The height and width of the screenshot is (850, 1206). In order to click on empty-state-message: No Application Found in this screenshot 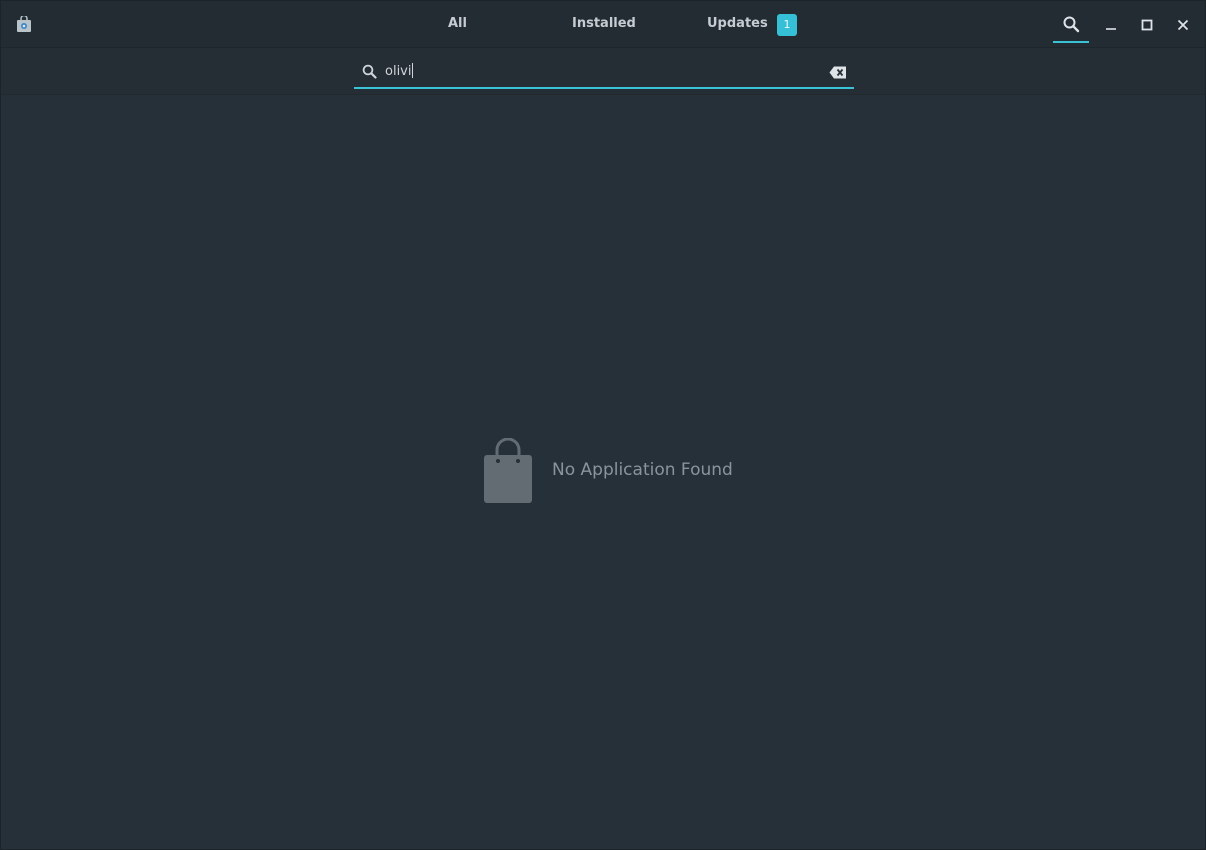, I will do `click(642, 470)`.